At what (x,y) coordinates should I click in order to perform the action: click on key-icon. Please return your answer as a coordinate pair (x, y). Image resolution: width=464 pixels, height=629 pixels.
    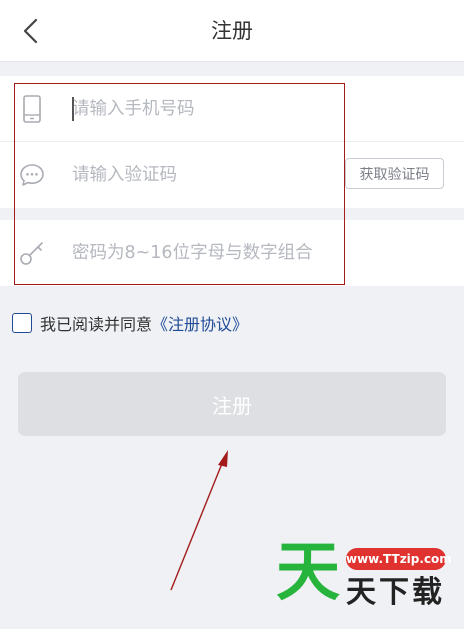
    Looking at the image, I should click on (32, 253).